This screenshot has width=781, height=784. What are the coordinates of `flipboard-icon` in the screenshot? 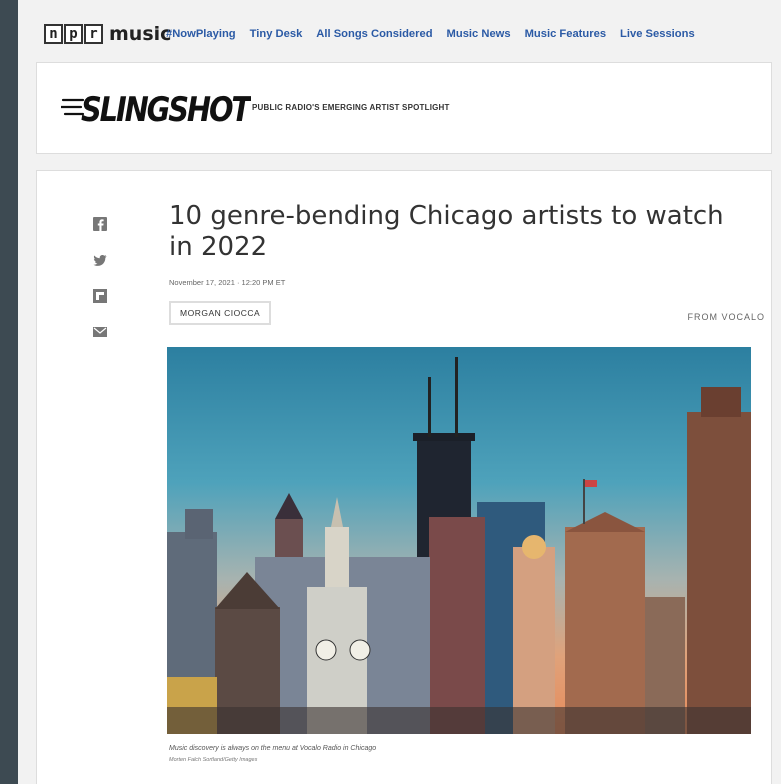 It's located at (100, 296).